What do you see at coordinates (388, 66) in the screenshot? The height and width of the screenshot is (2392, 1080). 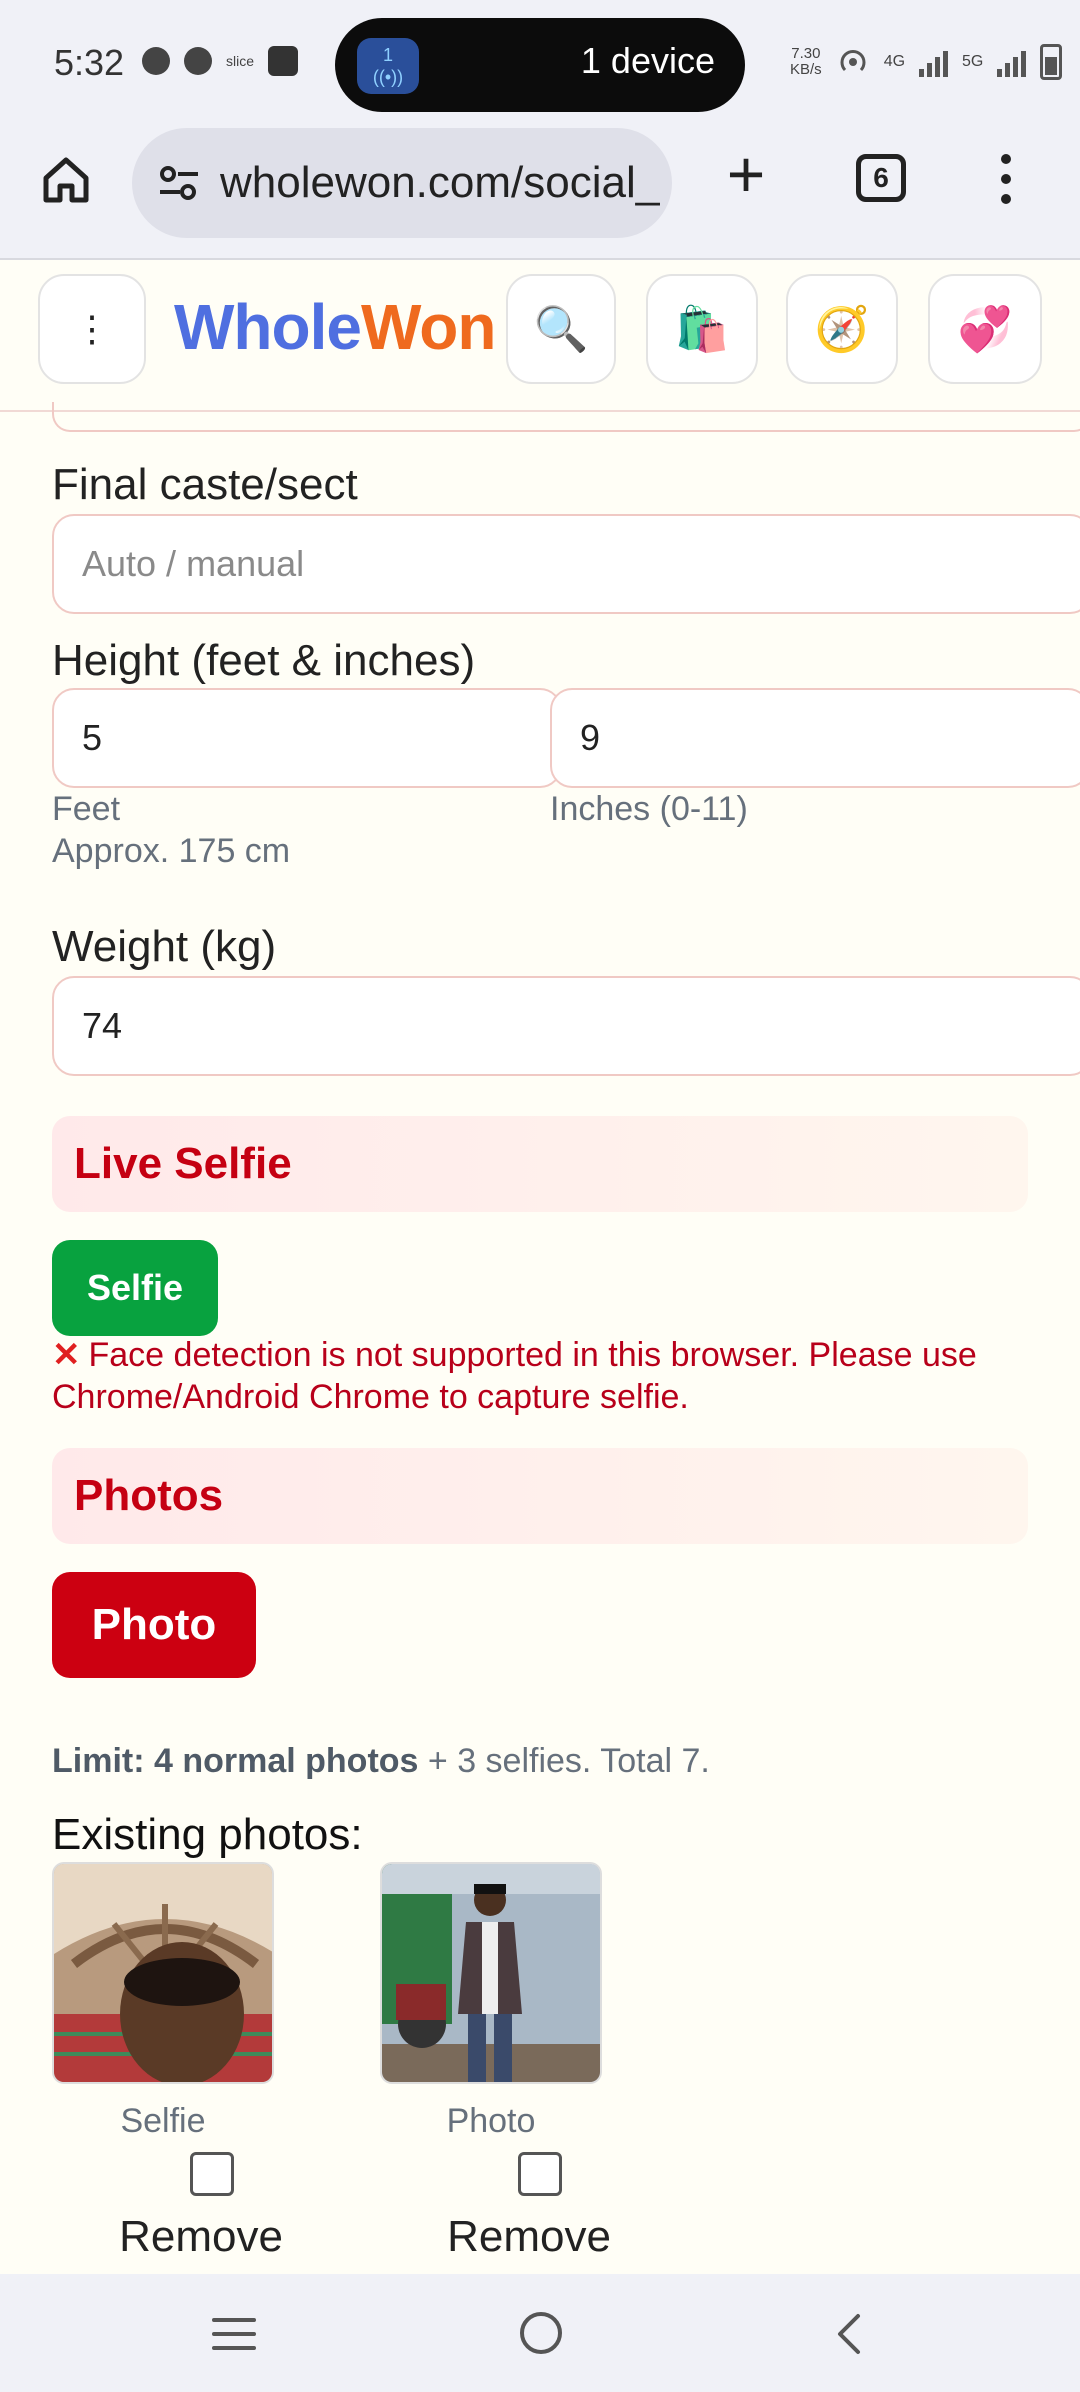 I see `broadcast-icon: 1 ((•))` at bounding box center [388, 66].